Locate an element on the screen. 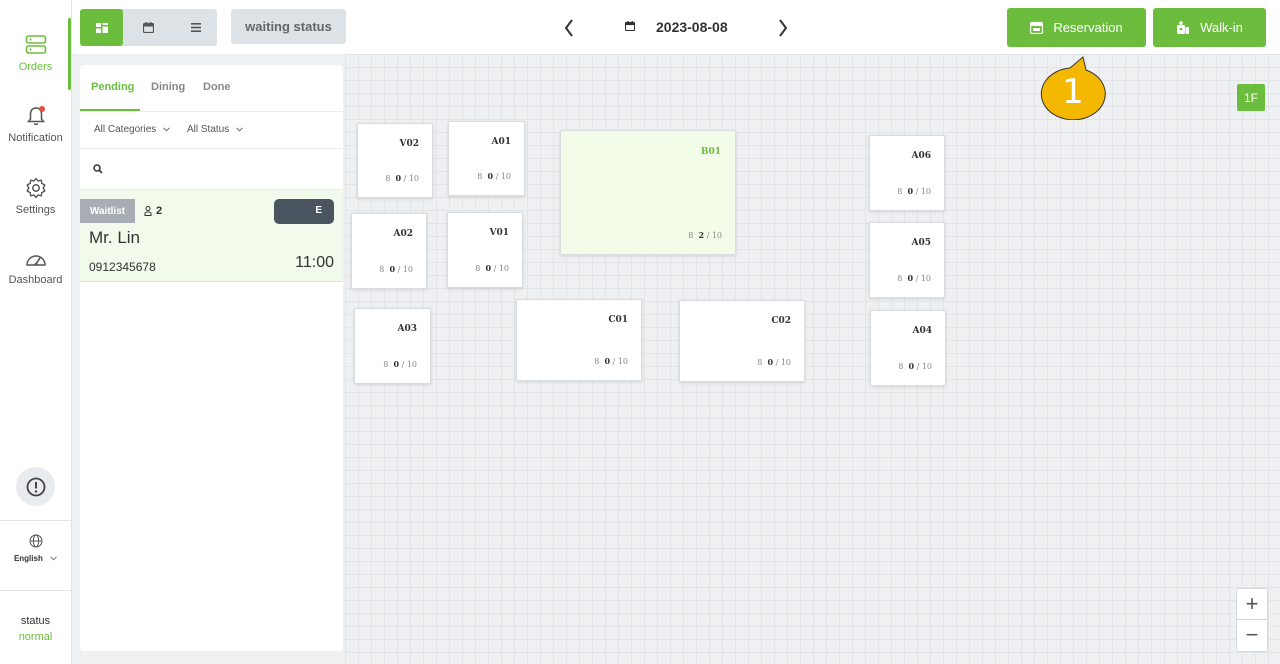  zoom-in-button: + is located at coordinates (1252, 604).